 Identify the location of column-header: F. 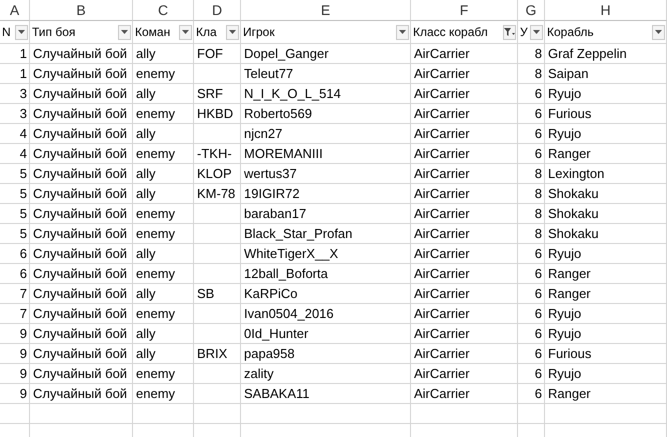
(464, 10).